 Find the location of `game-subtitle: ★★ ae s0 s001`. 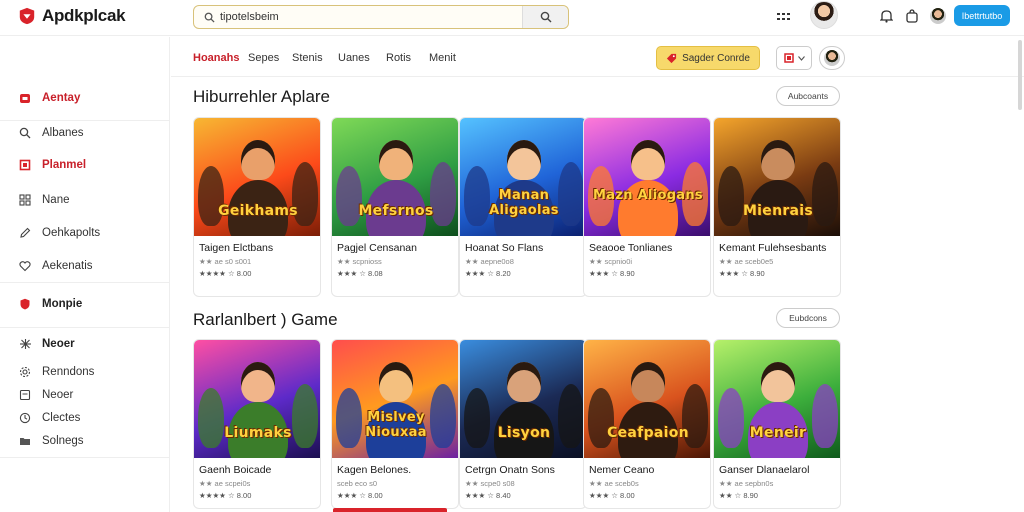

game-subtitle: ★★ ae s0 s001 is located at coordinates (225, 261).